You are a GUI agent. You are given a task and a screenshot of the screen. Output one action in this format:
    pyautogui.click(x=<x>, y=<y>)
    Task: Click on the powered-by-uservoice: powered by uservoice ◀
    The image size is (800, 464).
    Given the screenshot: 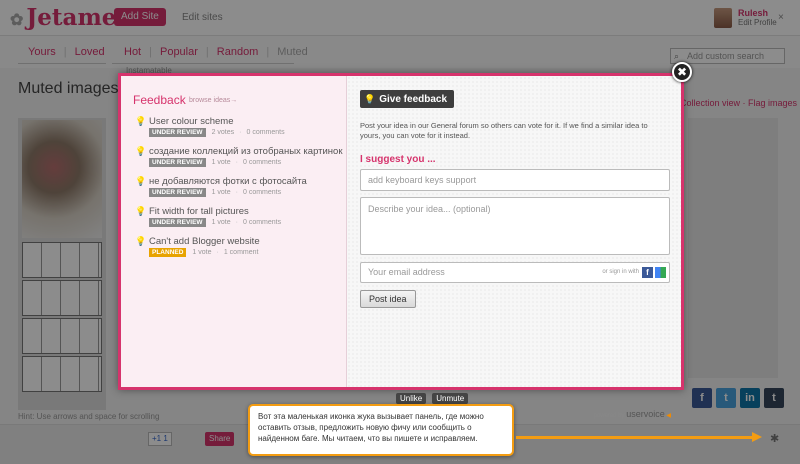 What is the action you would take?
    pyautogui.click(x=632, y=414)
    